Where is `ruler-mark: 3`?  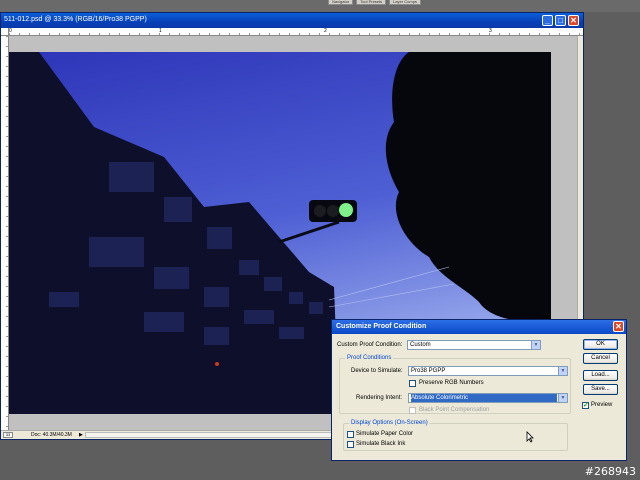
ruler-mark: 3 is located at coordinates (490, 31).